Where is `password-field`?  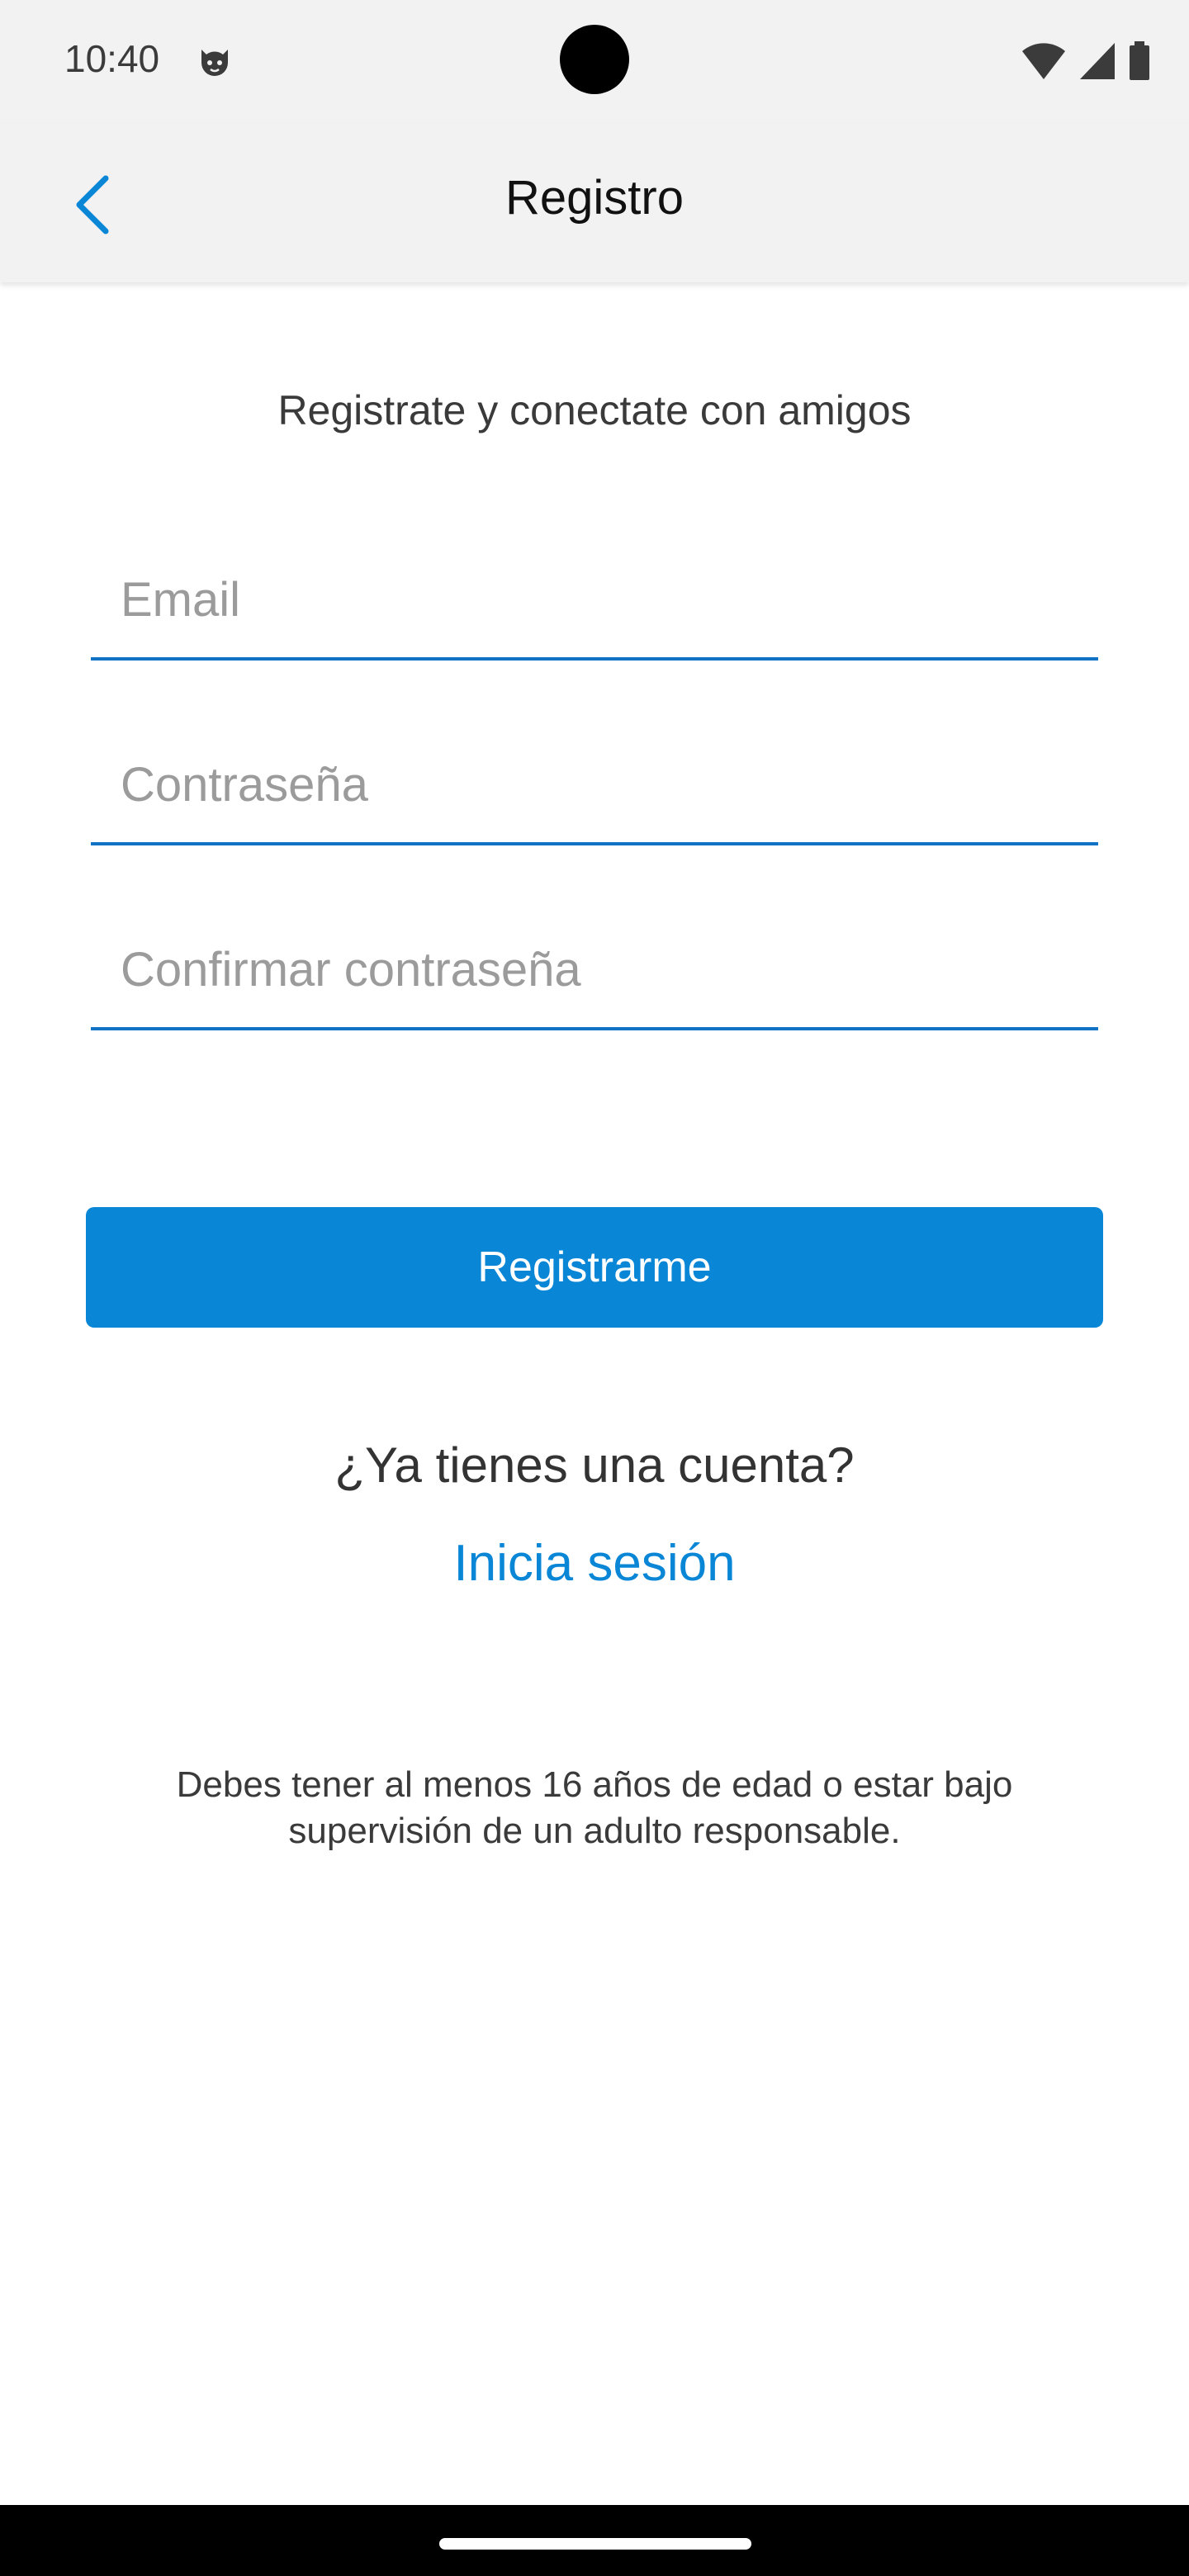 password-field is located at coordinates (594, 783).